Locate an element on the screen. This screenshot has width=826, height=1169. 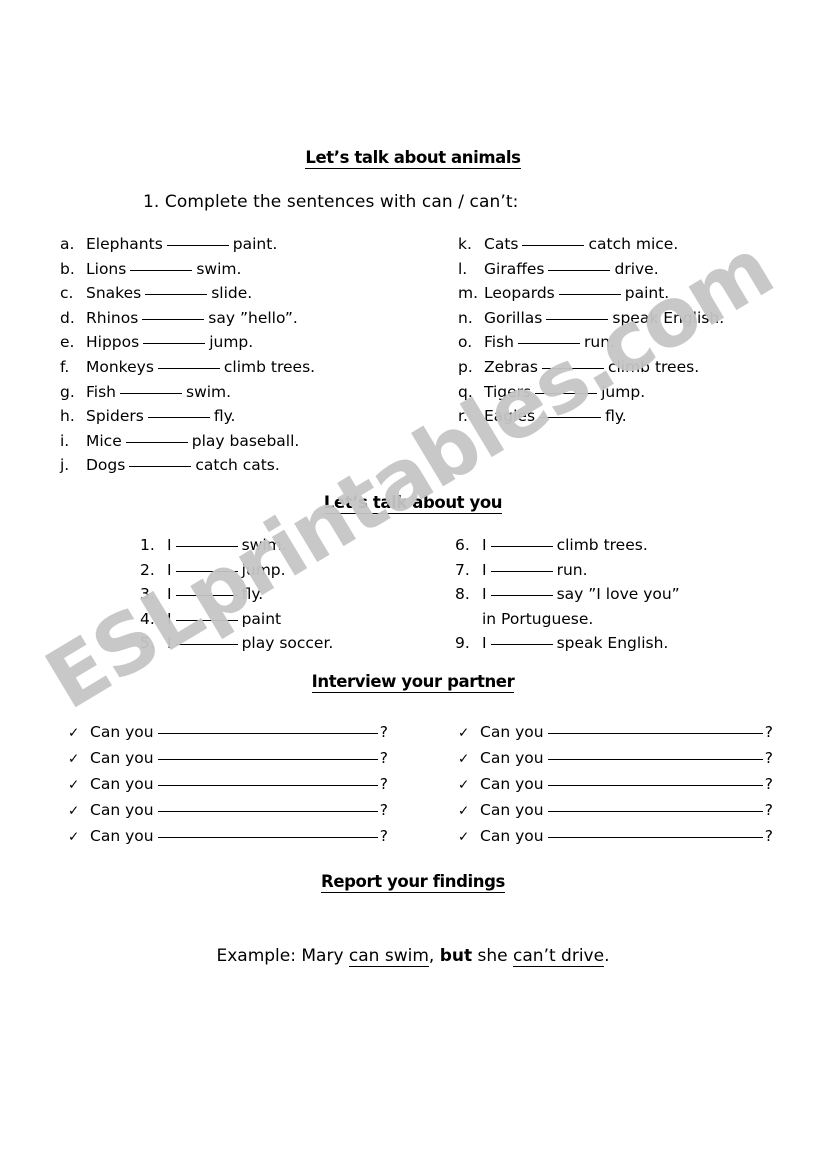
sentence-row: d. Rhinos say ”hello”. is located at coordinates (187, 318).